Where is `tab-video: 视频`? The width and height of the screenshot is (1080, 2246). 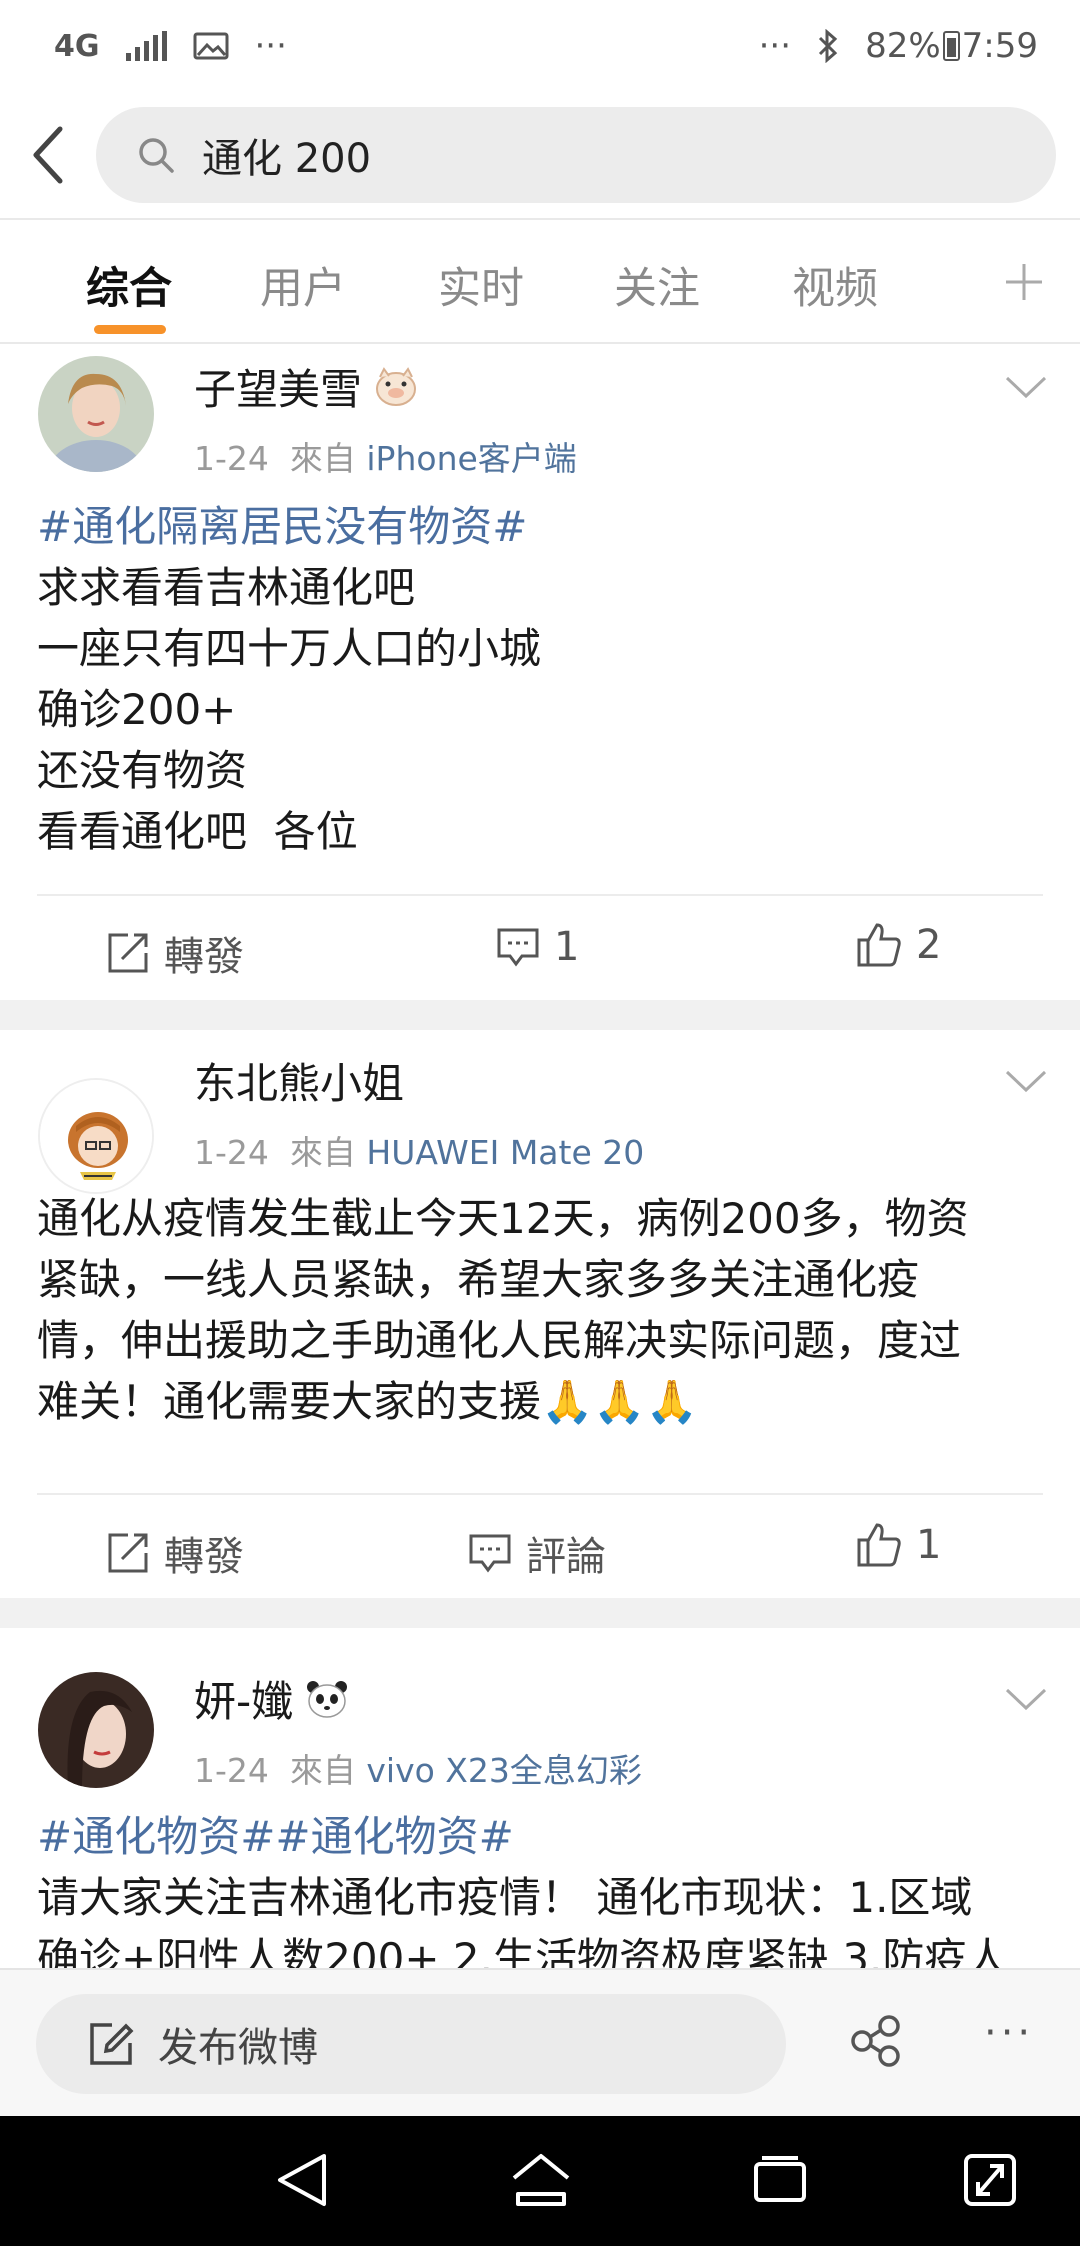 tab-video: 视频 is located at coordinates (835, 285).